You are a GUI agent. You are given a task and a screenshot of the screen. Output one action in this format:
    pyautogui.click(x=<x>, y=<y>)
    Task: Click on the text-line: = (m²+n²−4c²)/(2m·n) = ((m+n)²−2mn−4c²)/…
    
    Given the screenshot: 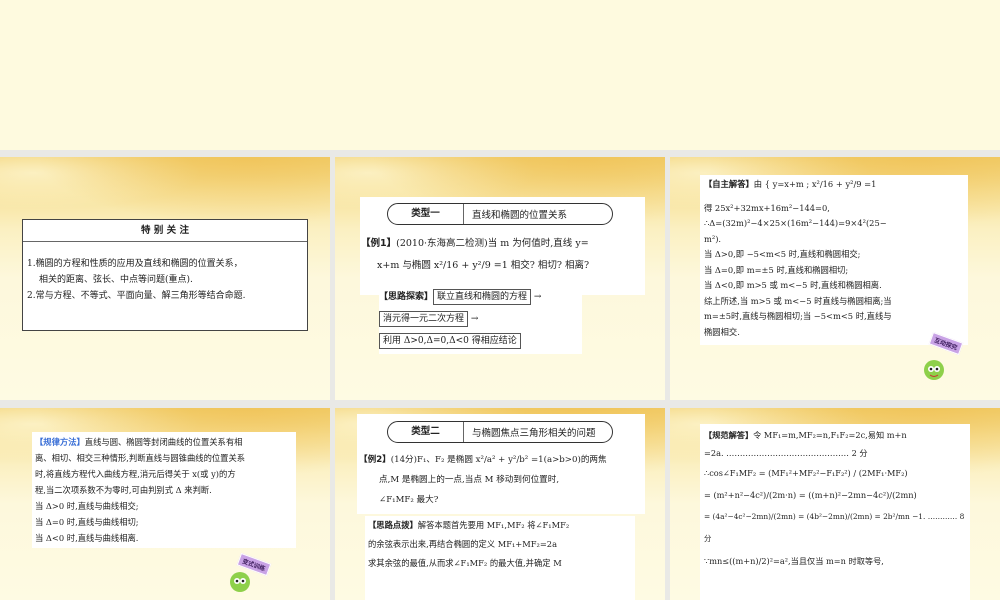 What is the action you would take?
    pyautogui.click(x=810, y=495)
    